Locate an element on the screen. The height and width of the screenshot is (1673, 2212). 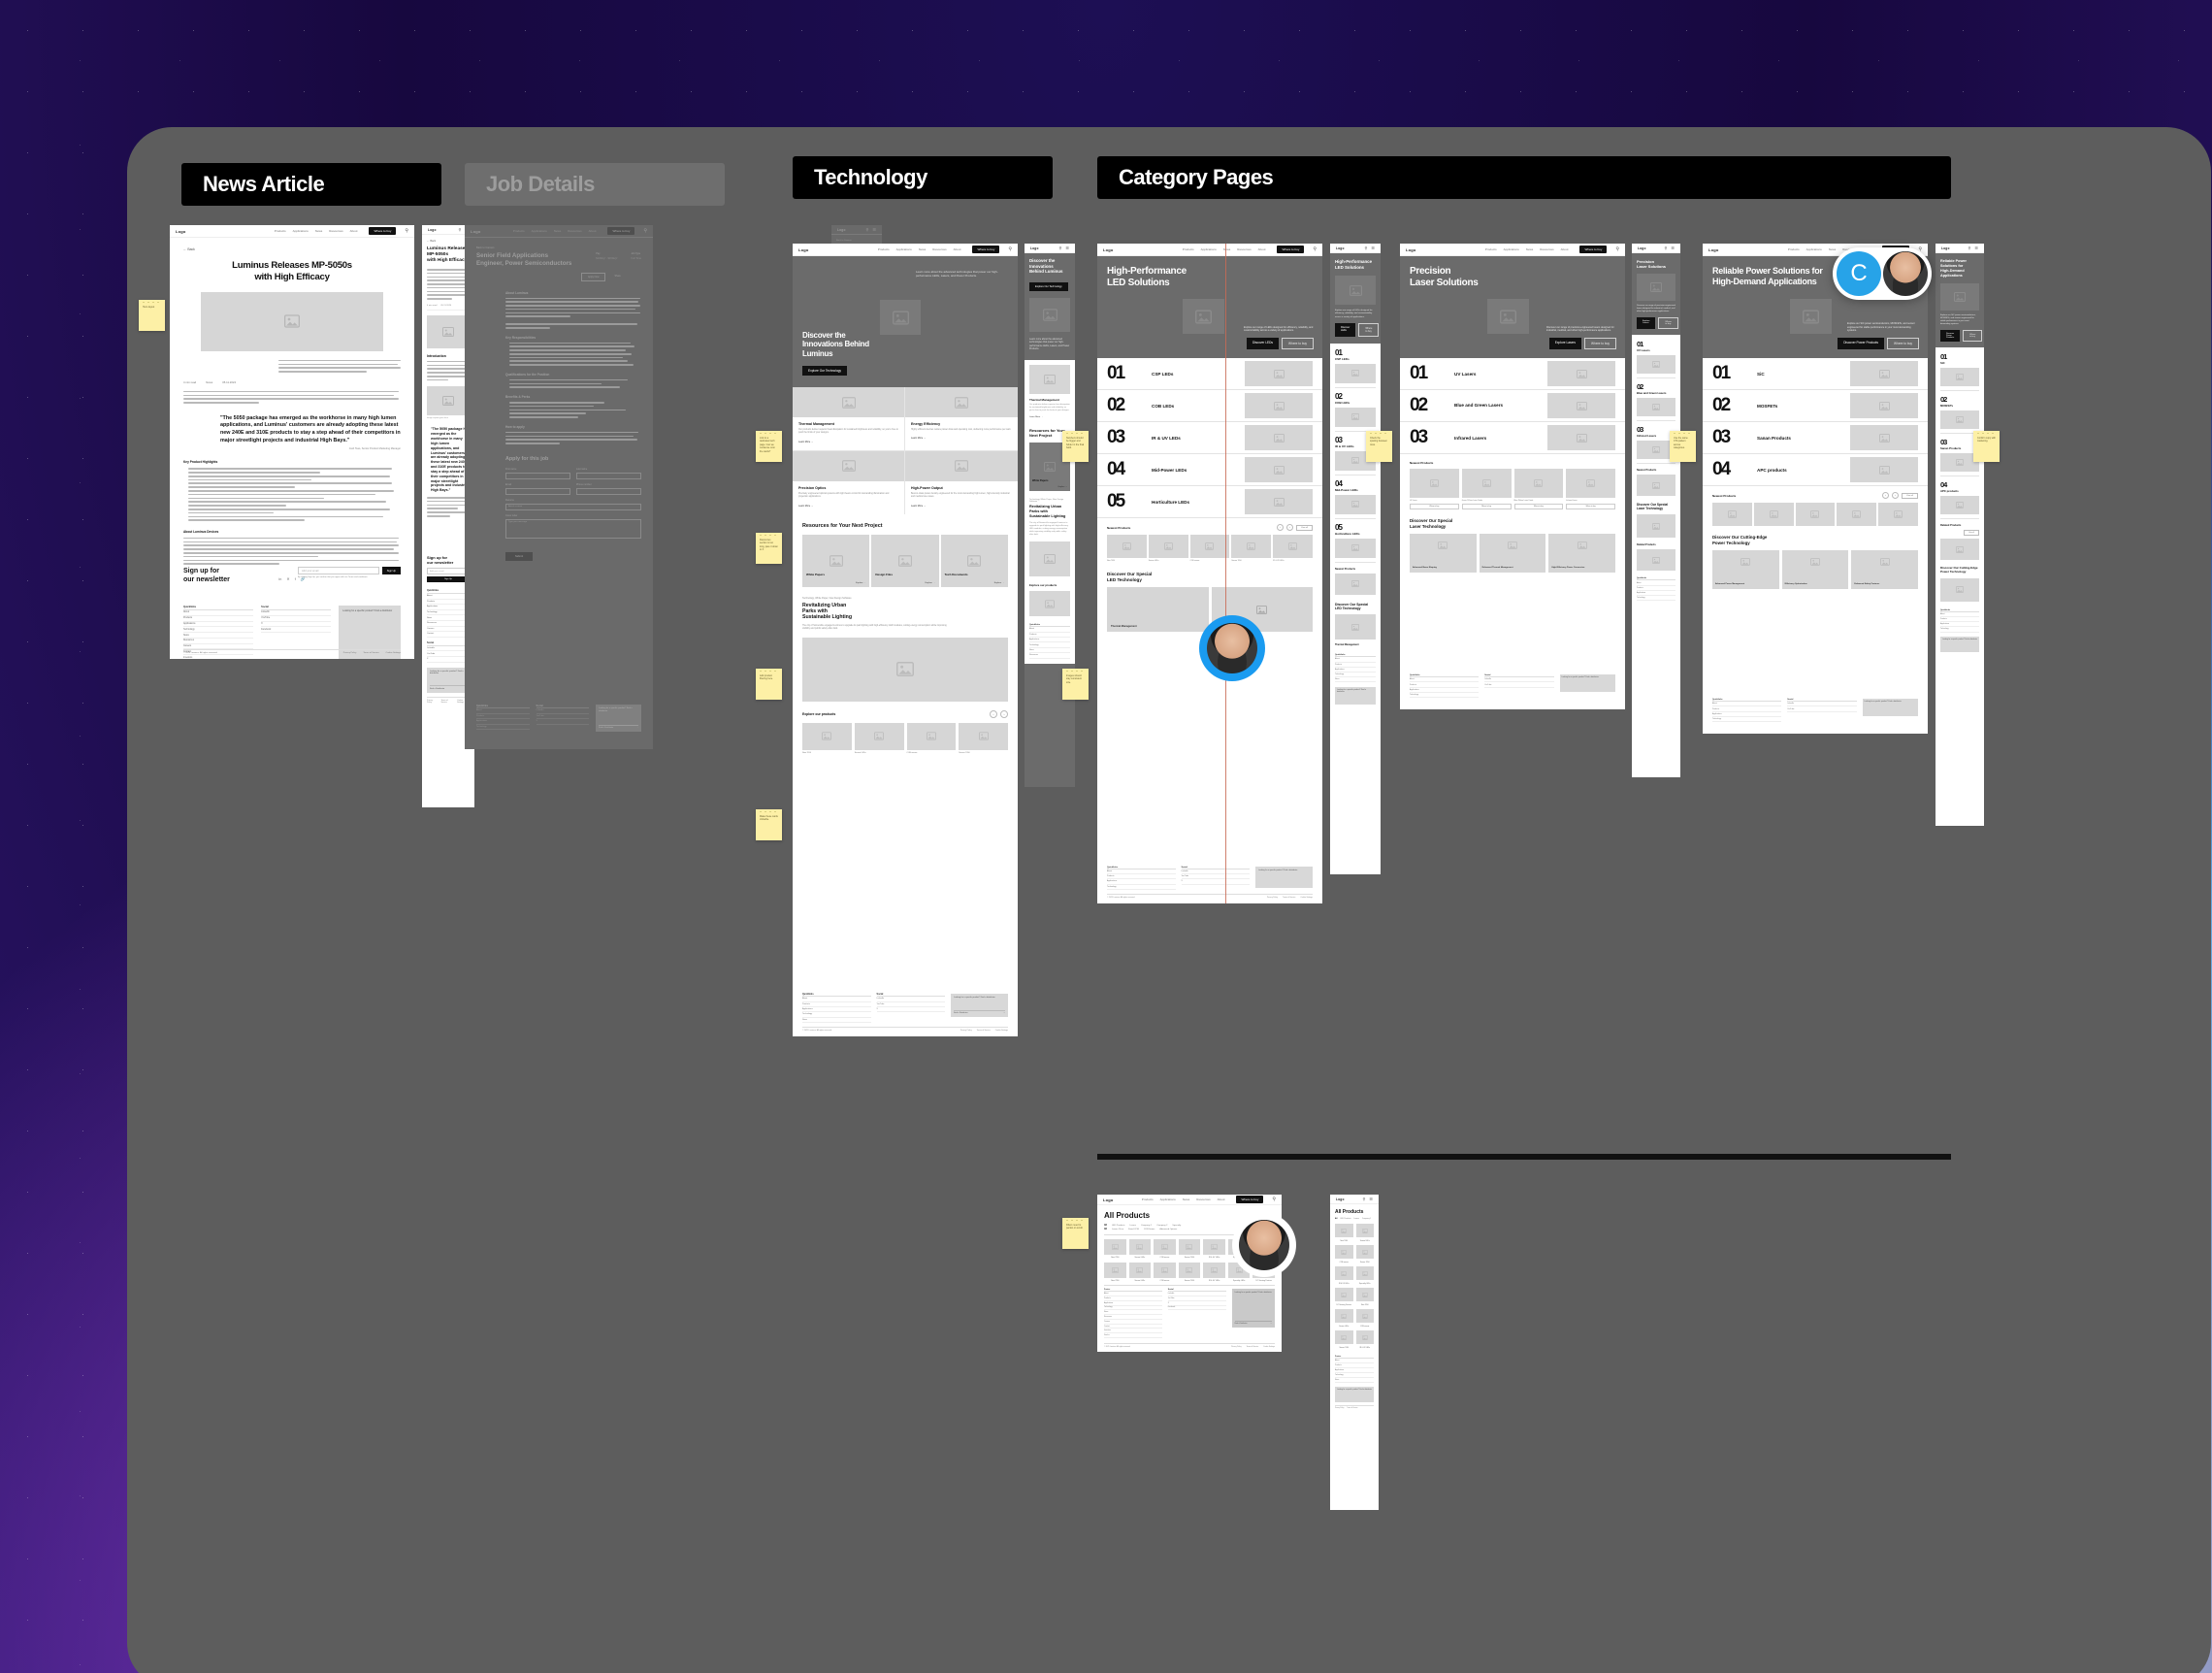
where-to-buy-chip: Where to buy is located at coordinates (1487, 506).